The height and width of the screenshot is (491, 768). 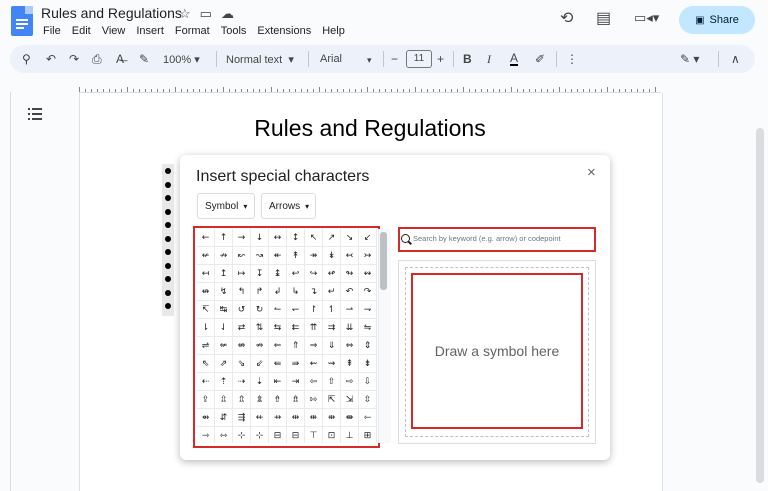 What do you see at coordinates (177, 60) in the screenshot?
I see `zoom-value: 100%` at bounding box center [177, 60].